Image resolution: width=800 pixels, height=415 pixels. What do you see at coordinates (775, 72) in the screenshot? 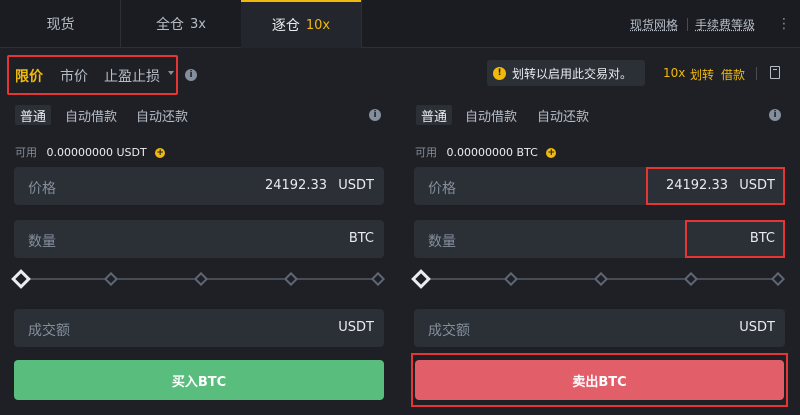
I see `calculator-icon` at bounding box center [775, 72].